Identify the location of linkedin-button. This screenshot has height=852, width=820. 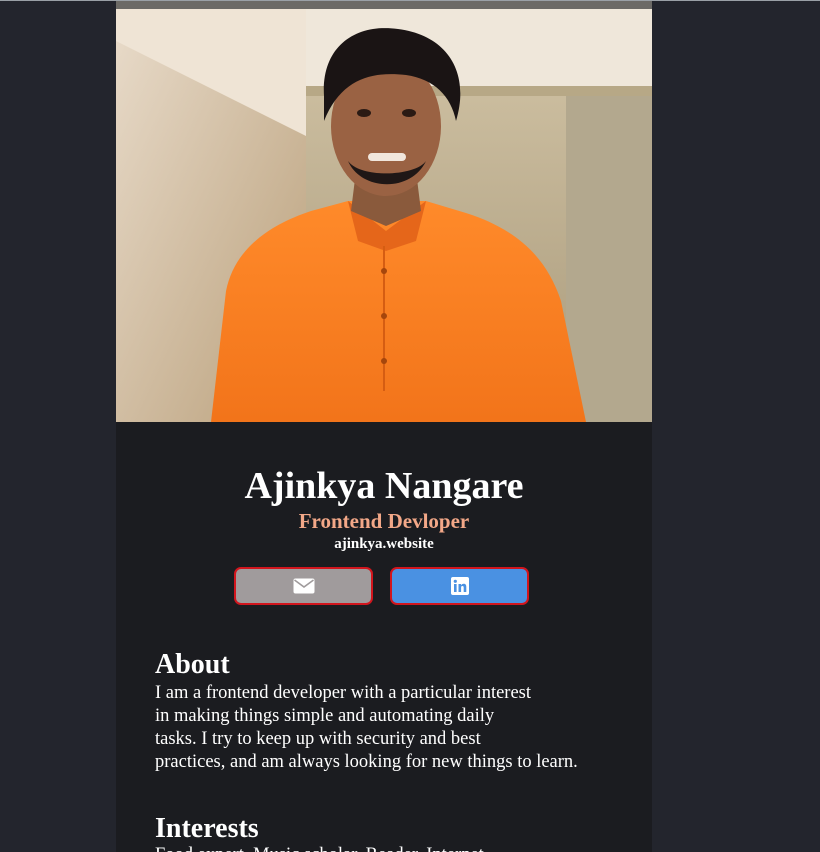
(459, 586).